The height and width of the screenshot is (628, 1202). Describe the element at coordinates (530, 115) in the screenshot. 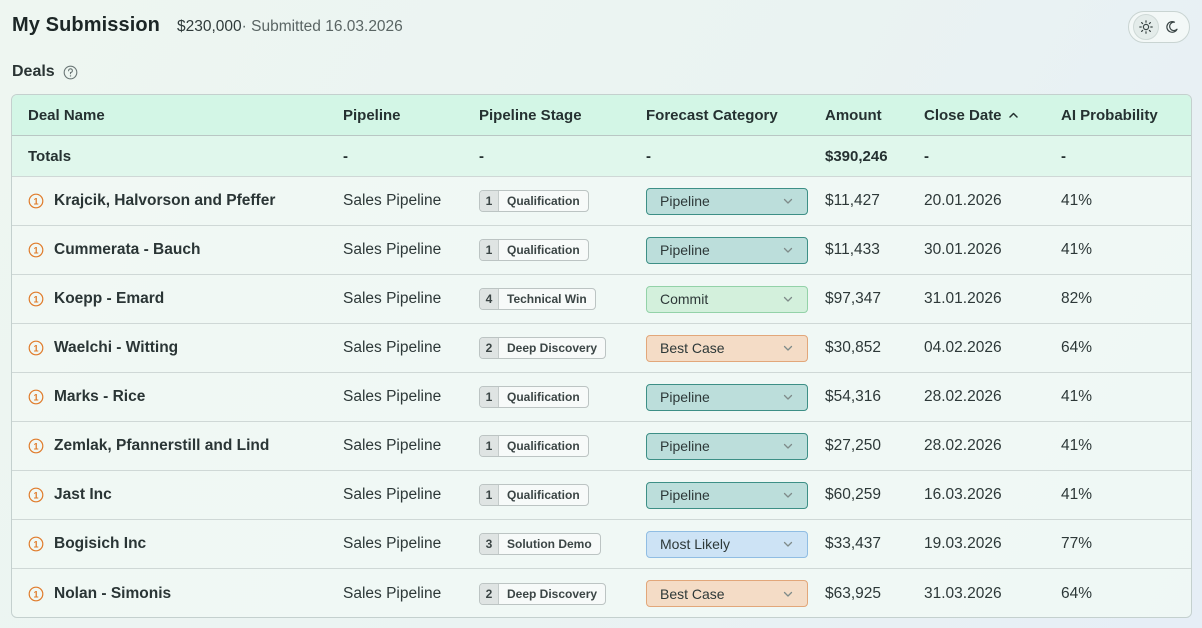

I see `column-header-pipeline-stage: Pipeline Stage` at that location.